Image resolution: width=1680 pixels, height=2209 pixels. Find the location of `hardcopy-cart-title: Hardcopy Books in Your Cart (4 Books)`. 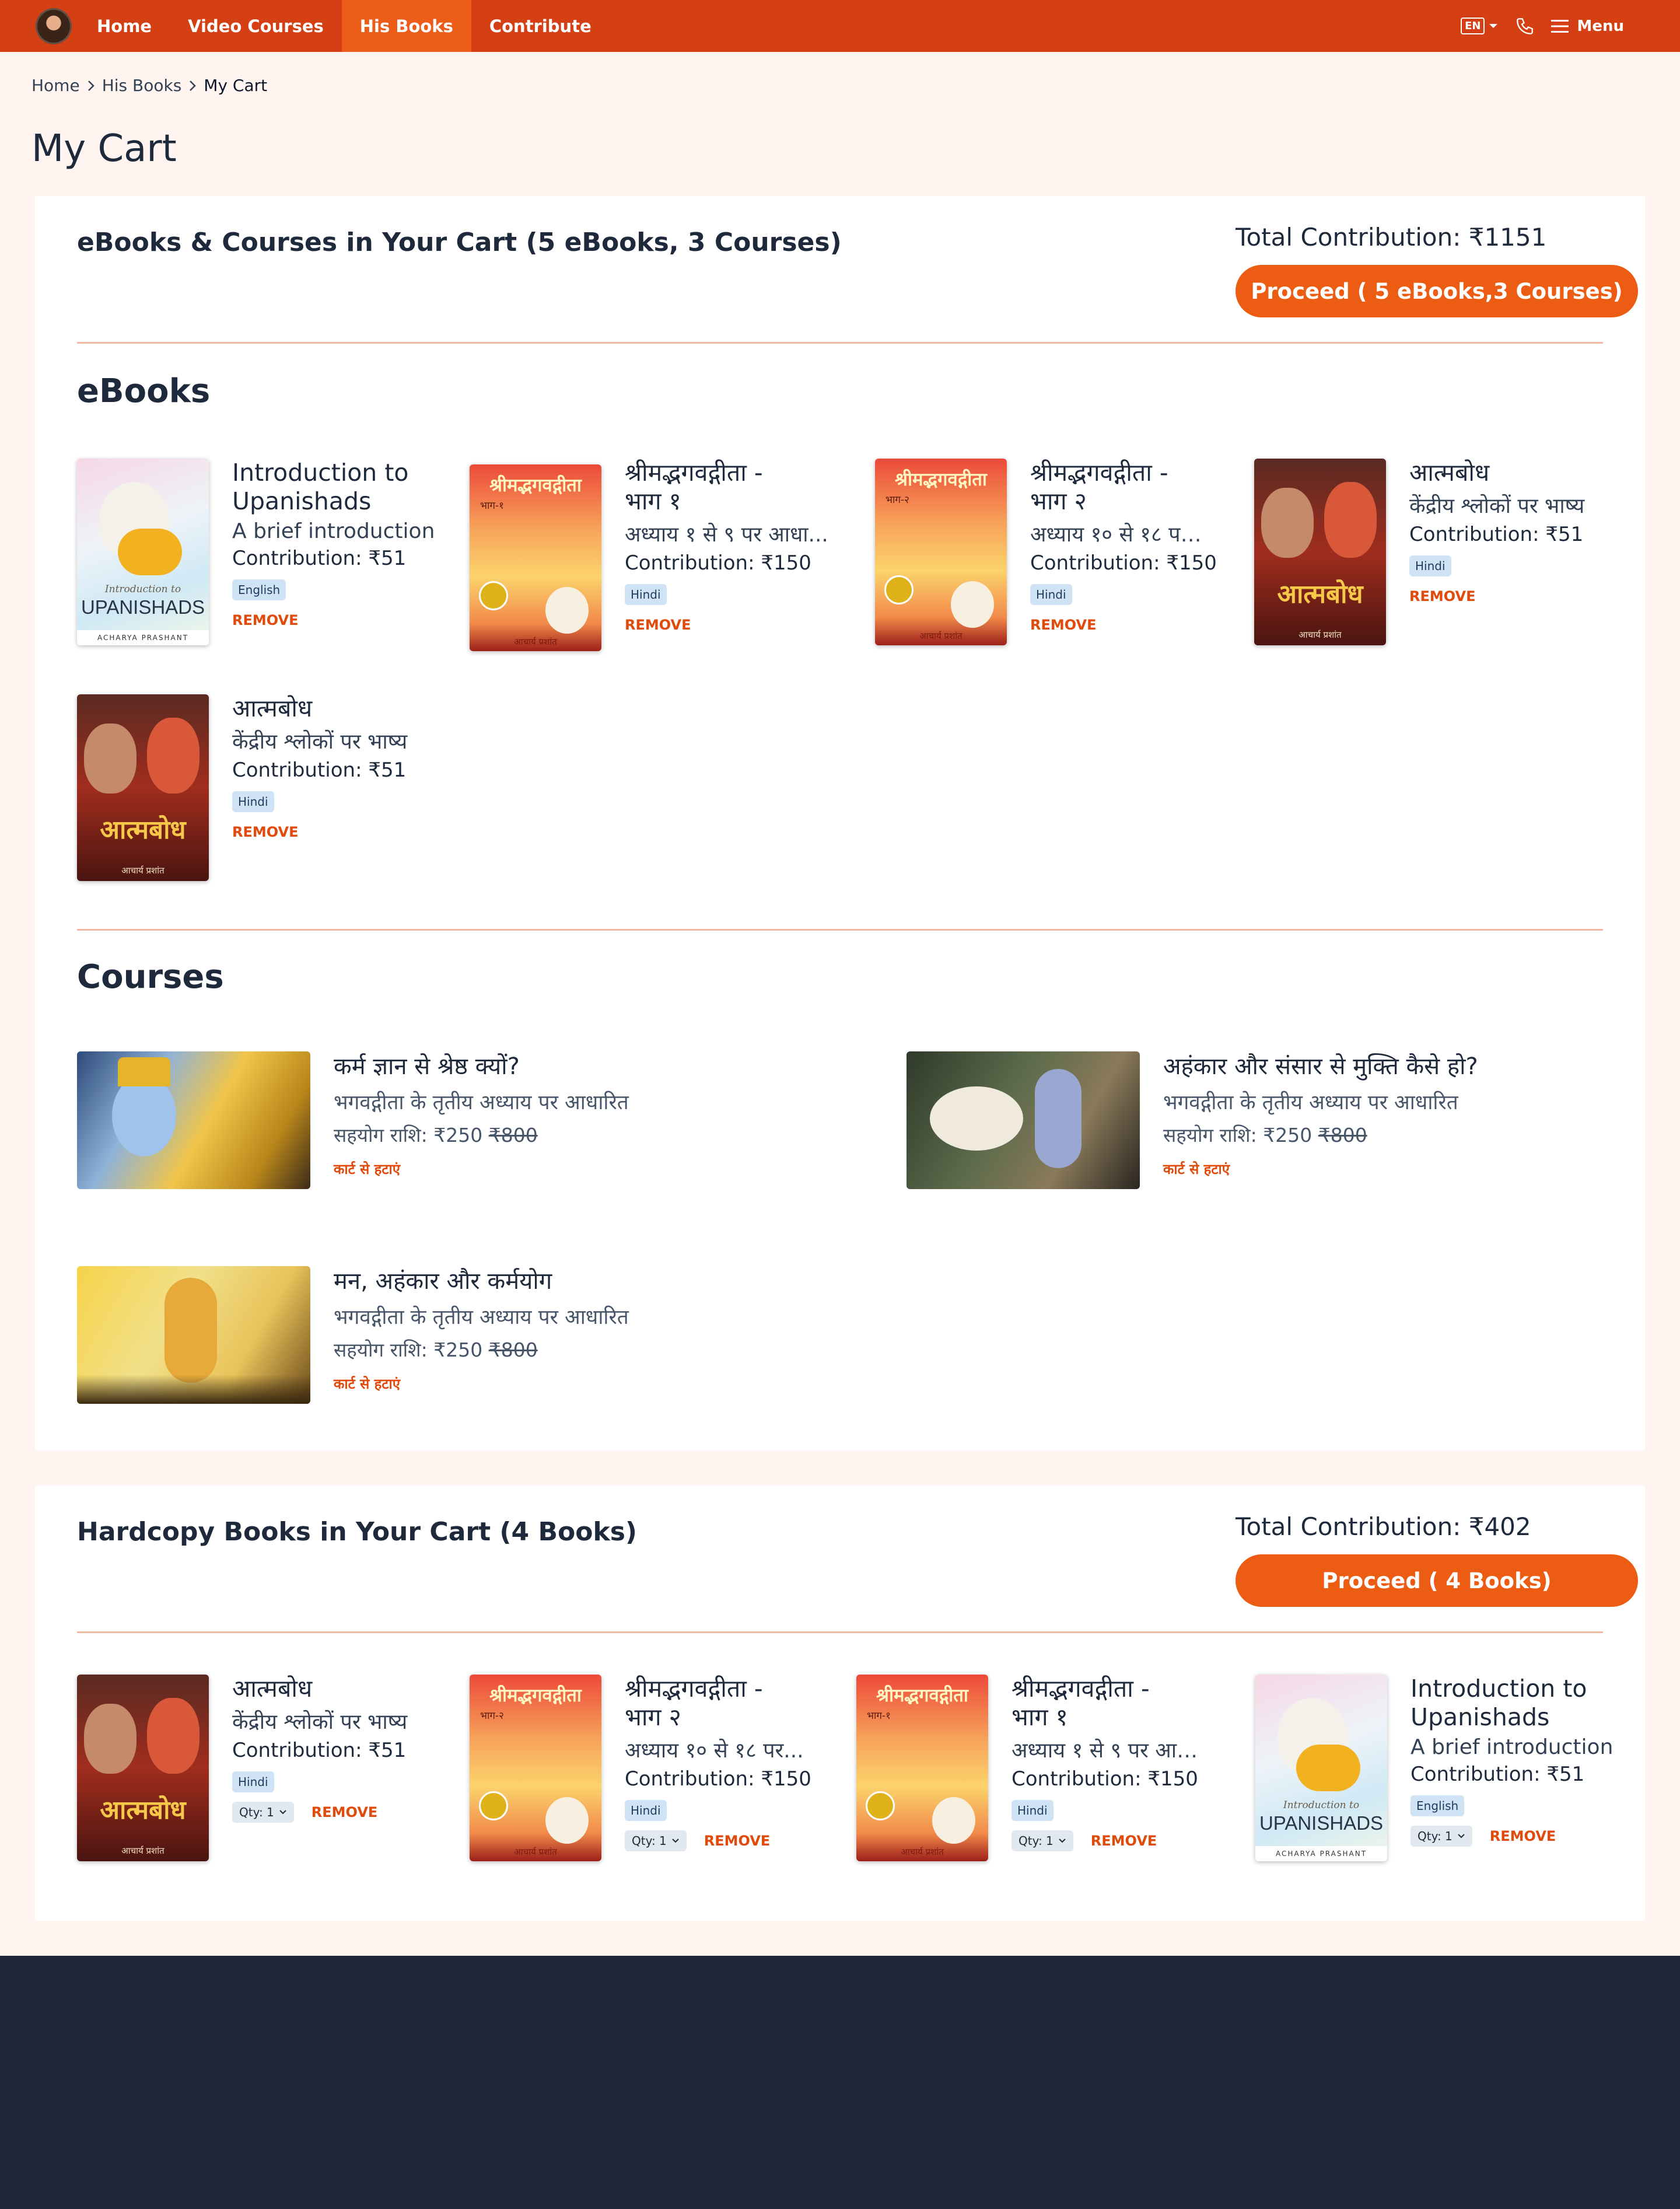

hardcopy-cart-title: Hardcopy Books in Your Cart (4 Books) is located at coordinates (357, 1532).